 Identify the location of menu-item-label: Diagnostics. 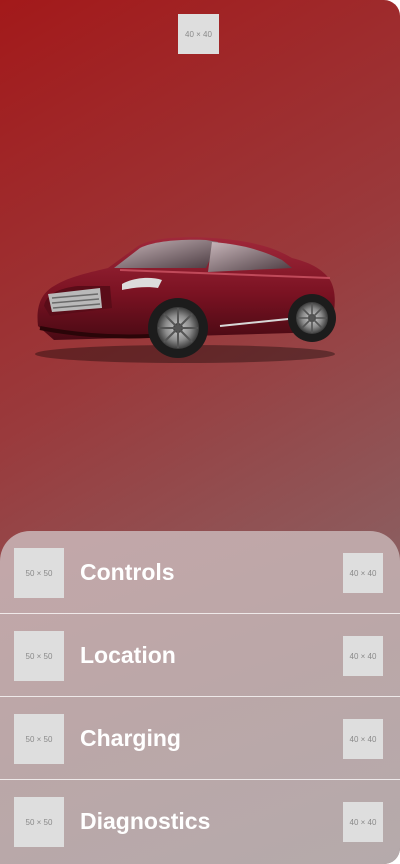
(145, 821).